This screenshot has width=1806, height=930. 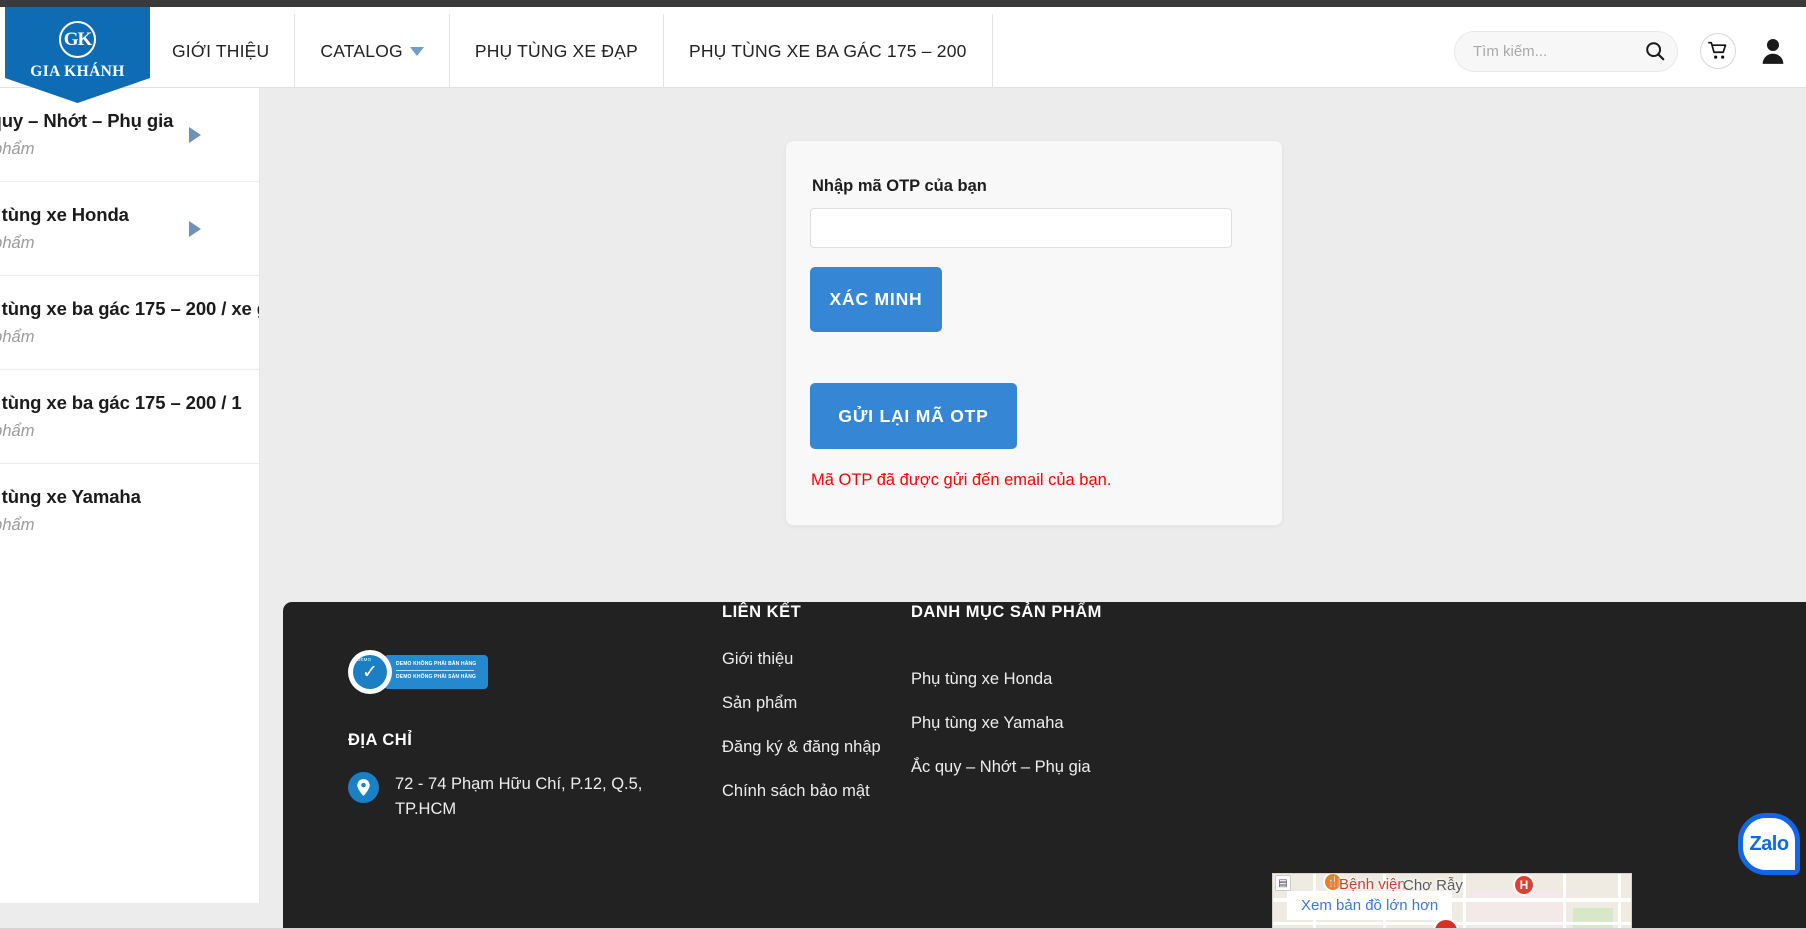 I want to click on otp-code-input, so click(x=1021, y=228).